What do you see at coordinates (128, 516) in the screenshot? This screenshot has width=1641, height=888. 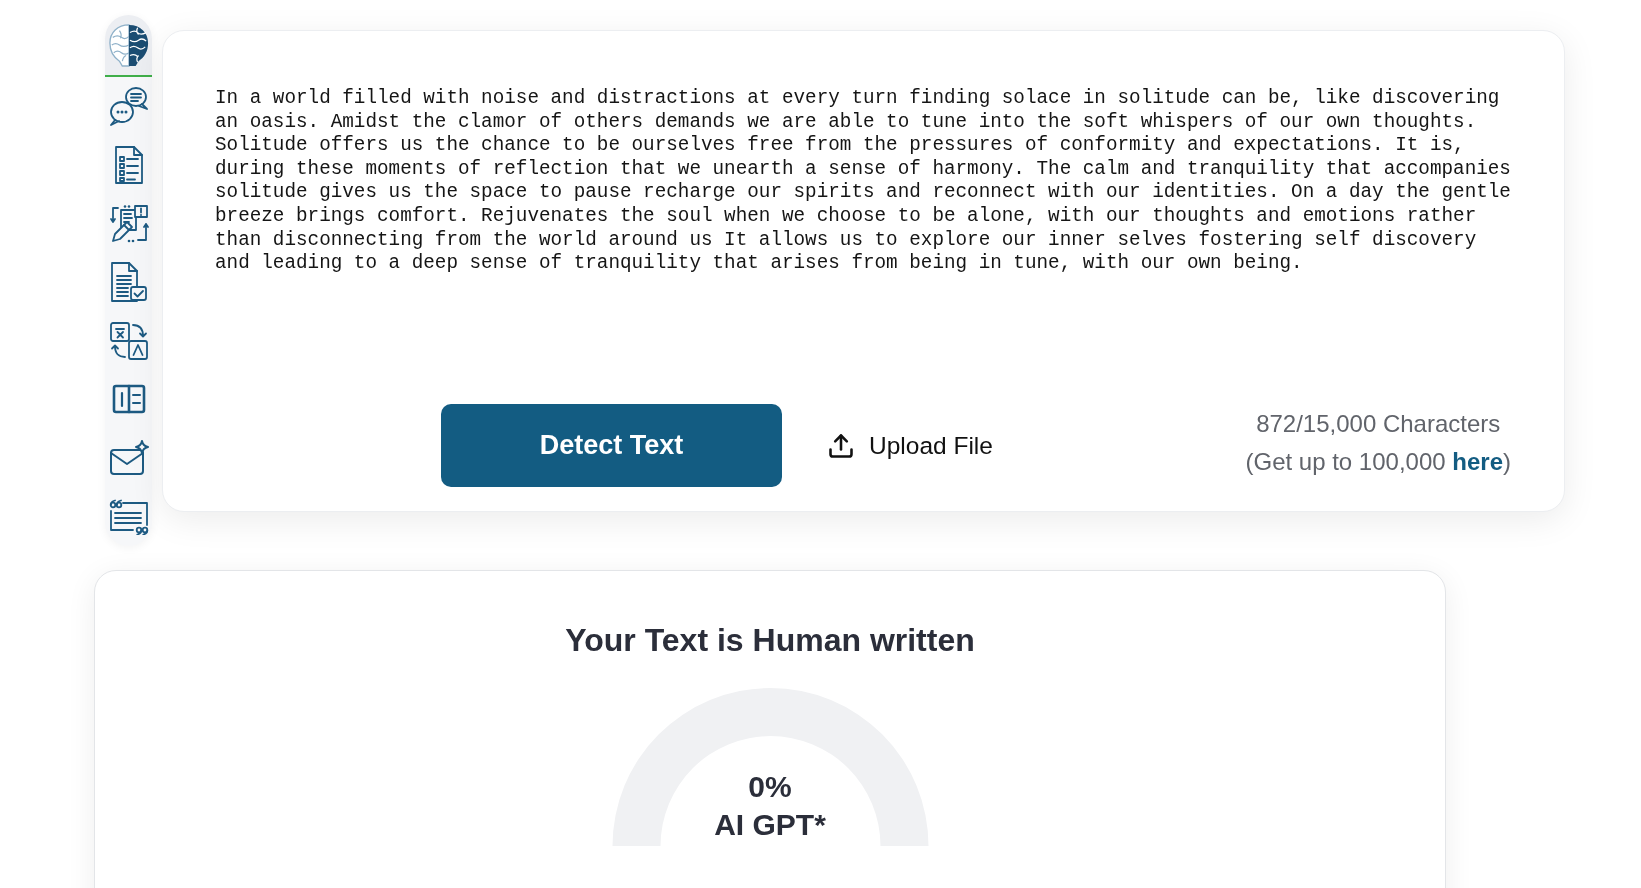 I see `quote-lines-icon` at bounding box center [128, 516].